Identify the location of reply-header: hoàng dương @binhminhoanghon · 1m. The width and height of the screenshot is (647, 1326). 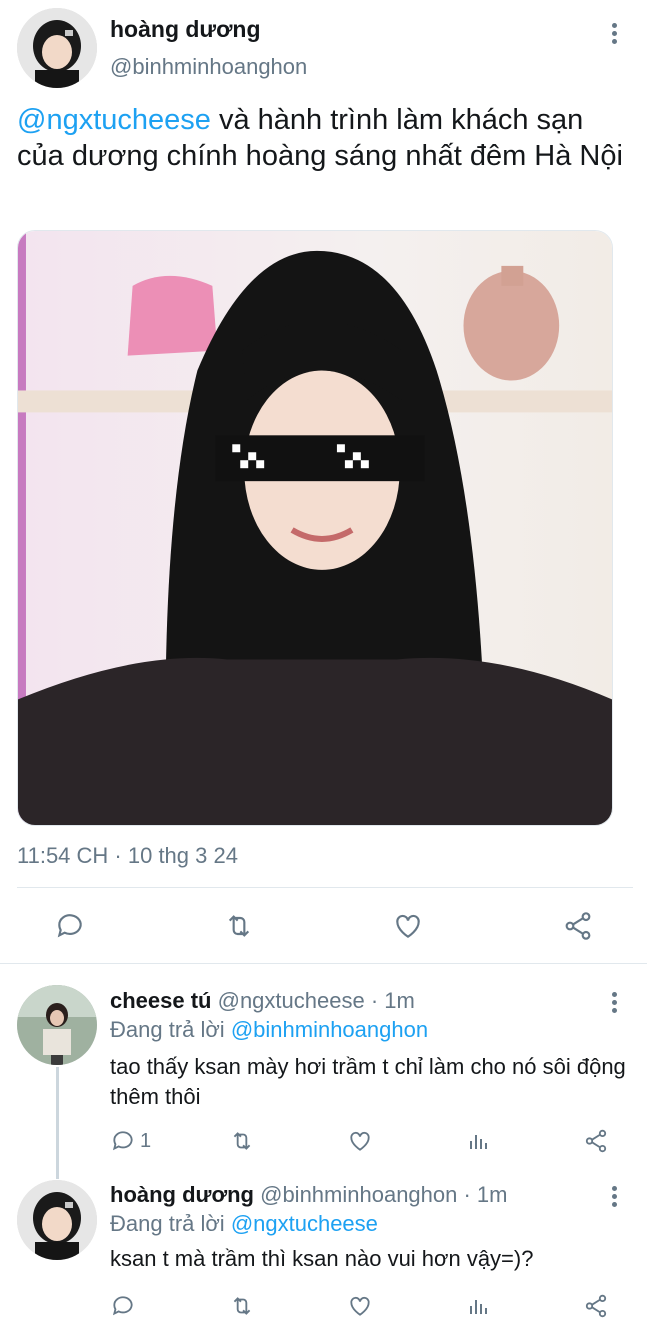
(308, 1195).